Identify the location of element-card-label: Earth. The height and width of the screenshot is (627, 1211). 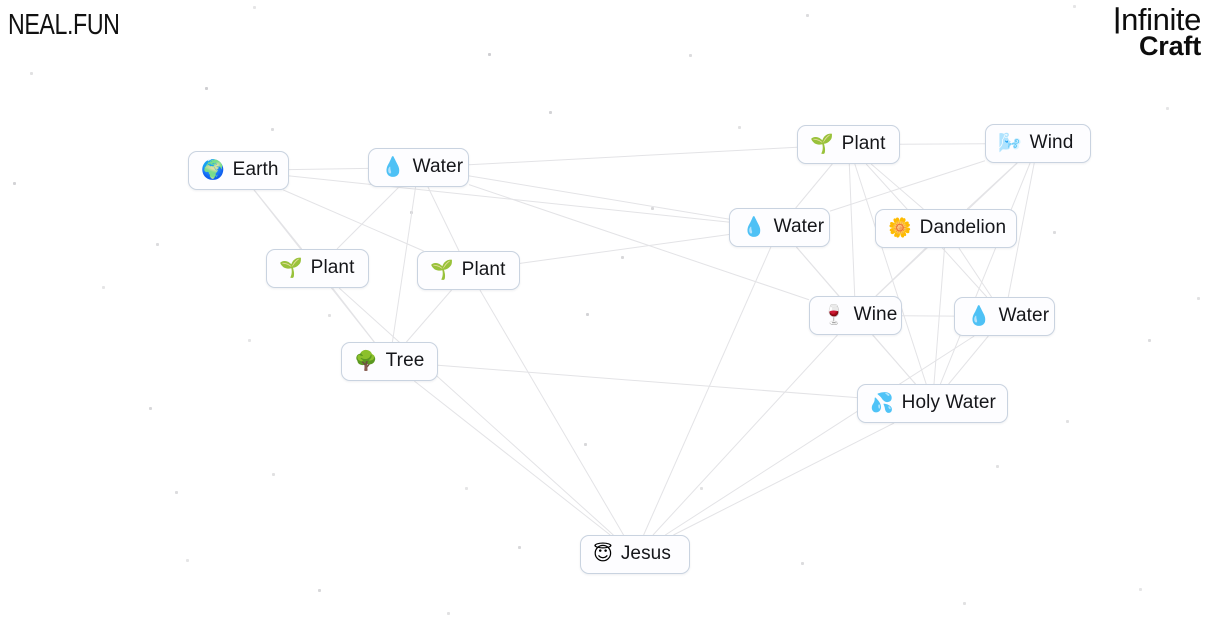
(255, 170).